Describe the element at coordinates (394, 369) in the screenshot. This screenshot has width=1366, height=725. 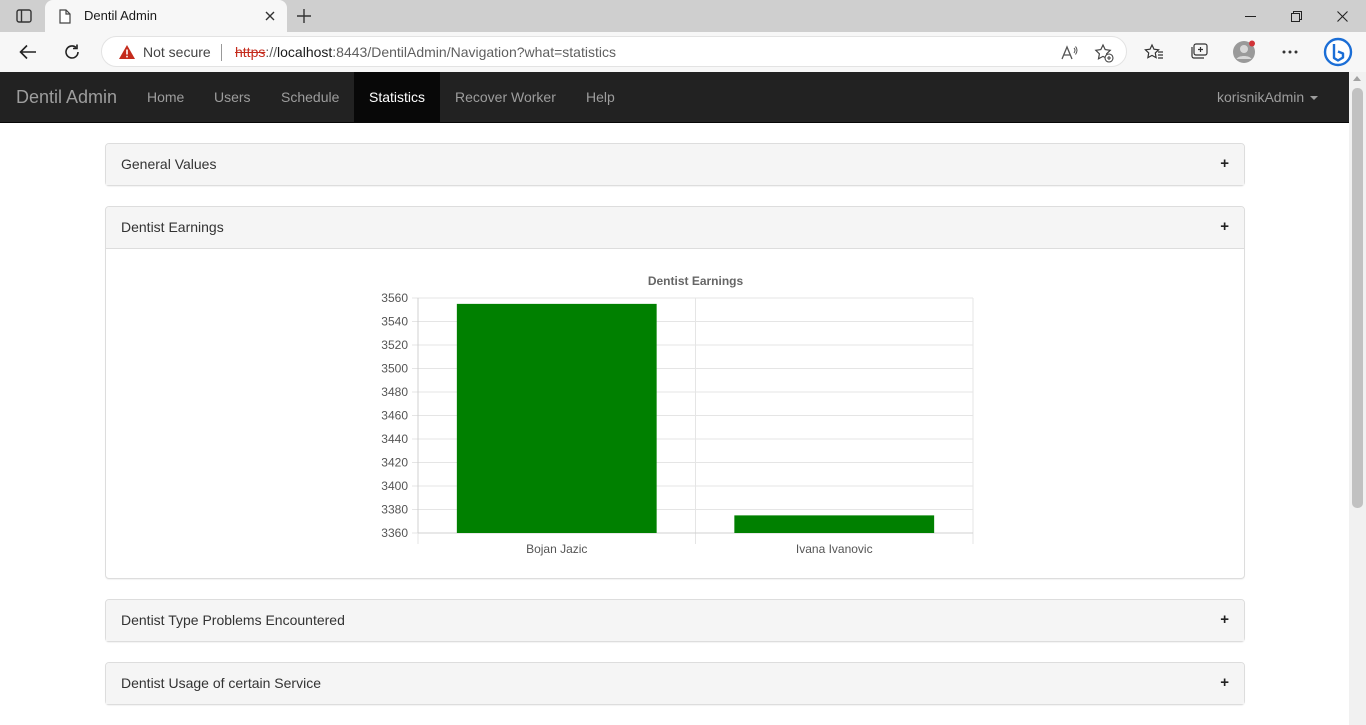
I see `y-tick-label: 3500` at that location.